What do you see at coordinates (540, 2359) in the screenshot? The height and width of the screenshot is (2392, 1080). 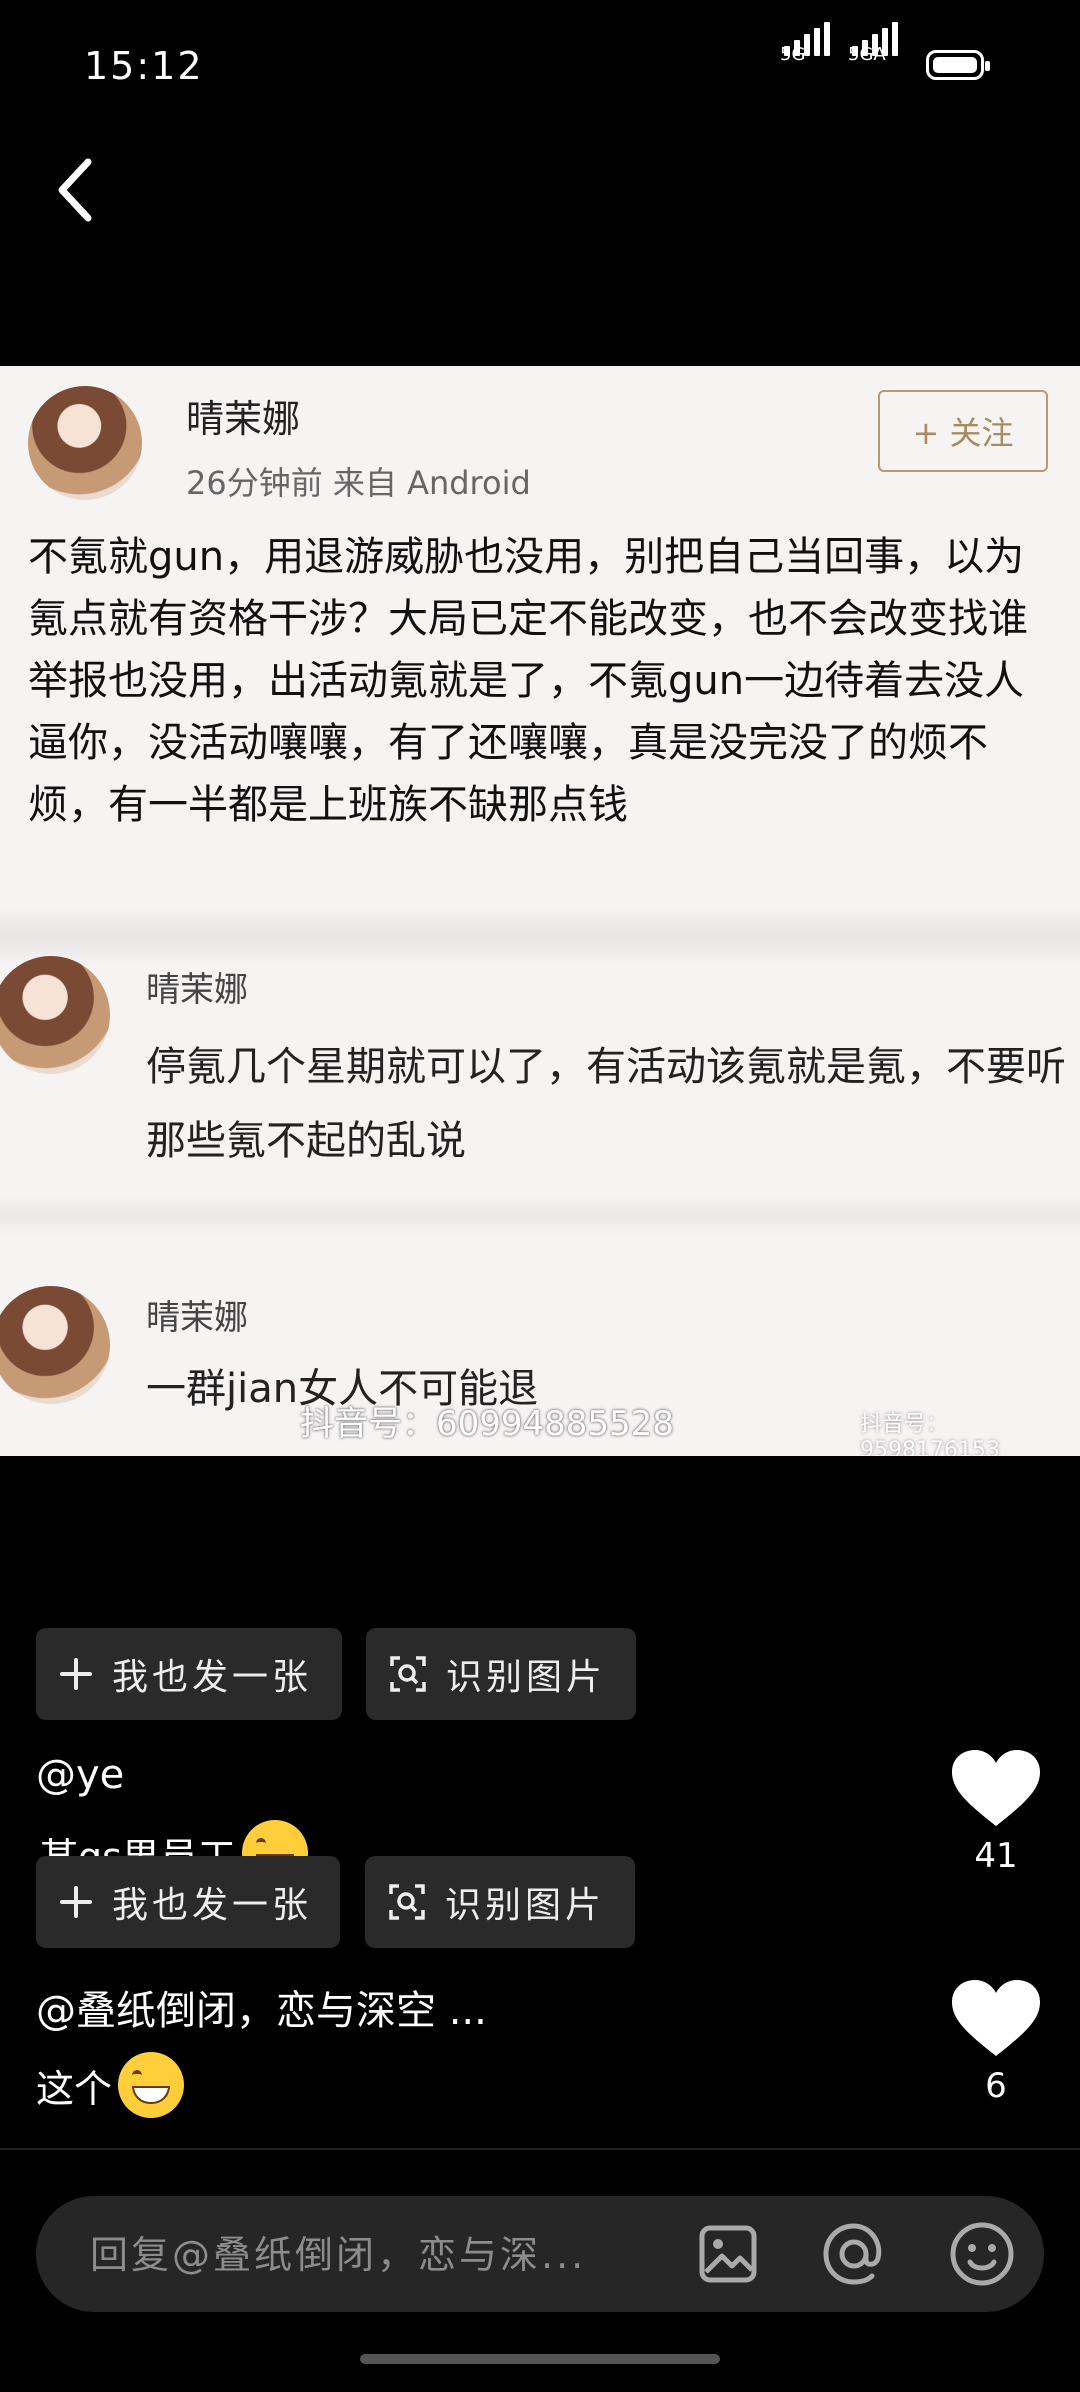 I see `home-indicator` at bounding box center [540, 2359].